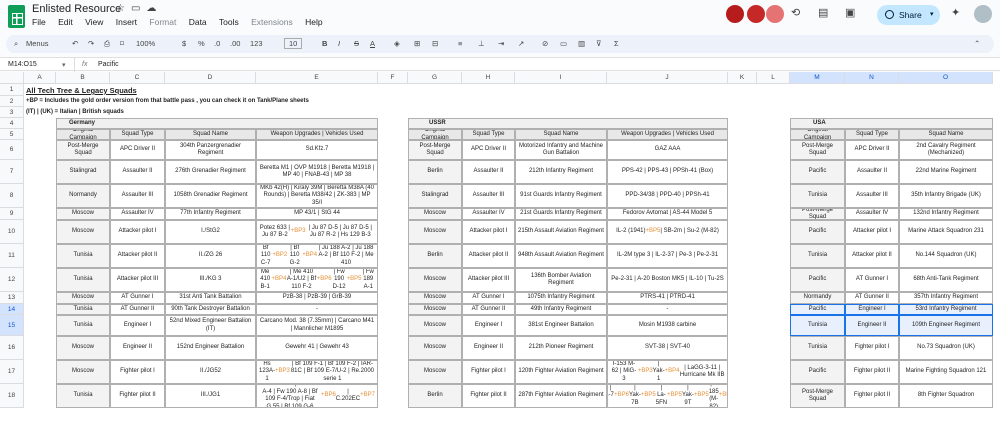 The image size is (1000, 433). I want to click on move-folder-icon: ▭, so click(135, 8).